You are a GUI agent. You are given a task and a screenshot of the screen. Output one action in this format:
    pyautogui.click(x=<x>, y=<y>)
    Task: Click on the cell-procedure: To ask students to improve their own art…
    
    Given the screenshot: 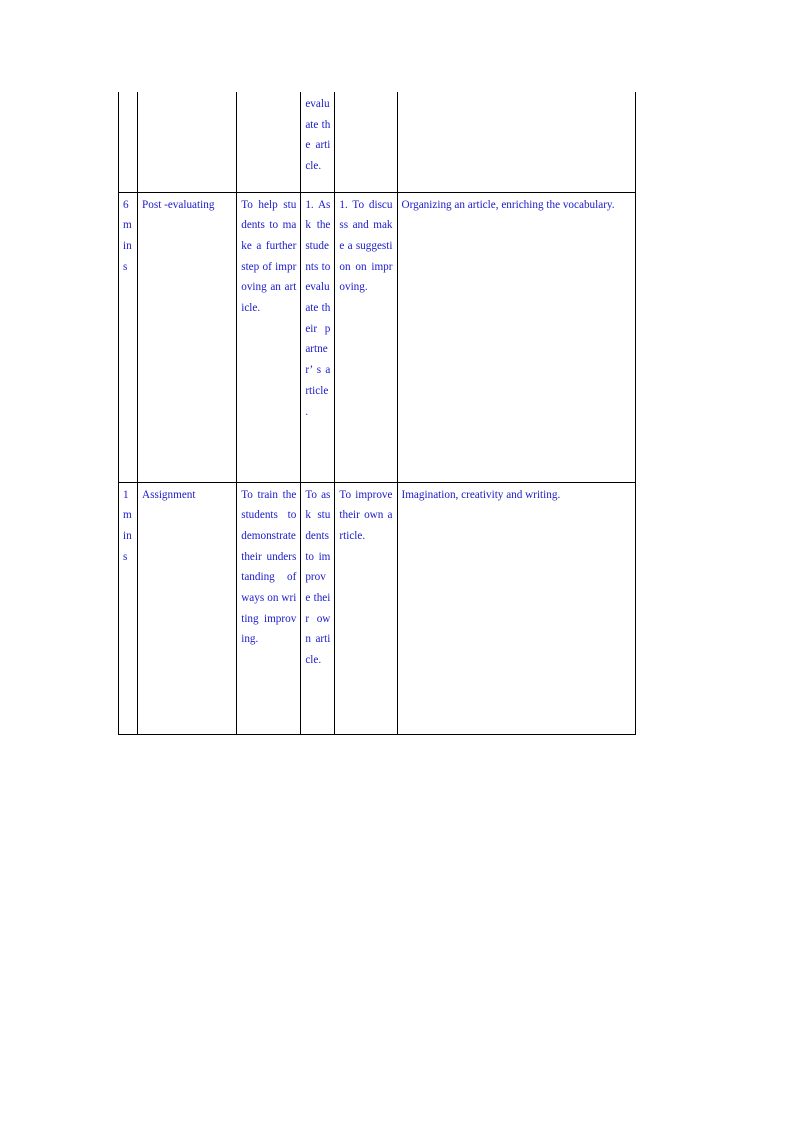 What is the action you would take?
    pyautogui.click(x=318, y=608)
    